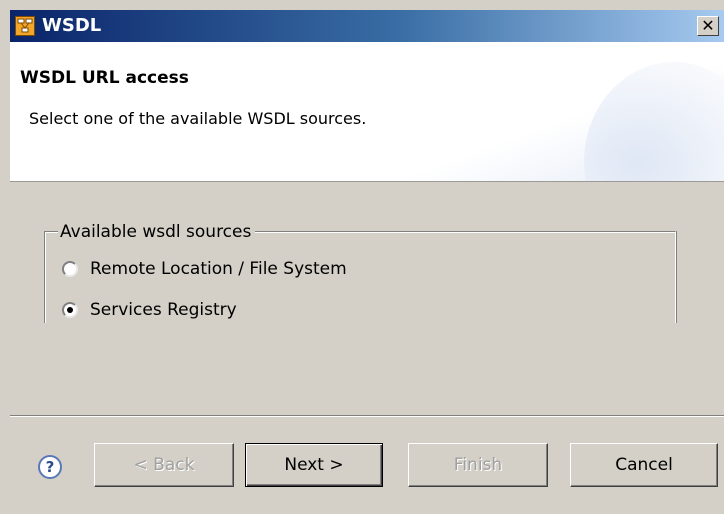 The image size is (724, 514). I want to click on footer-separator, so click(367, 416).